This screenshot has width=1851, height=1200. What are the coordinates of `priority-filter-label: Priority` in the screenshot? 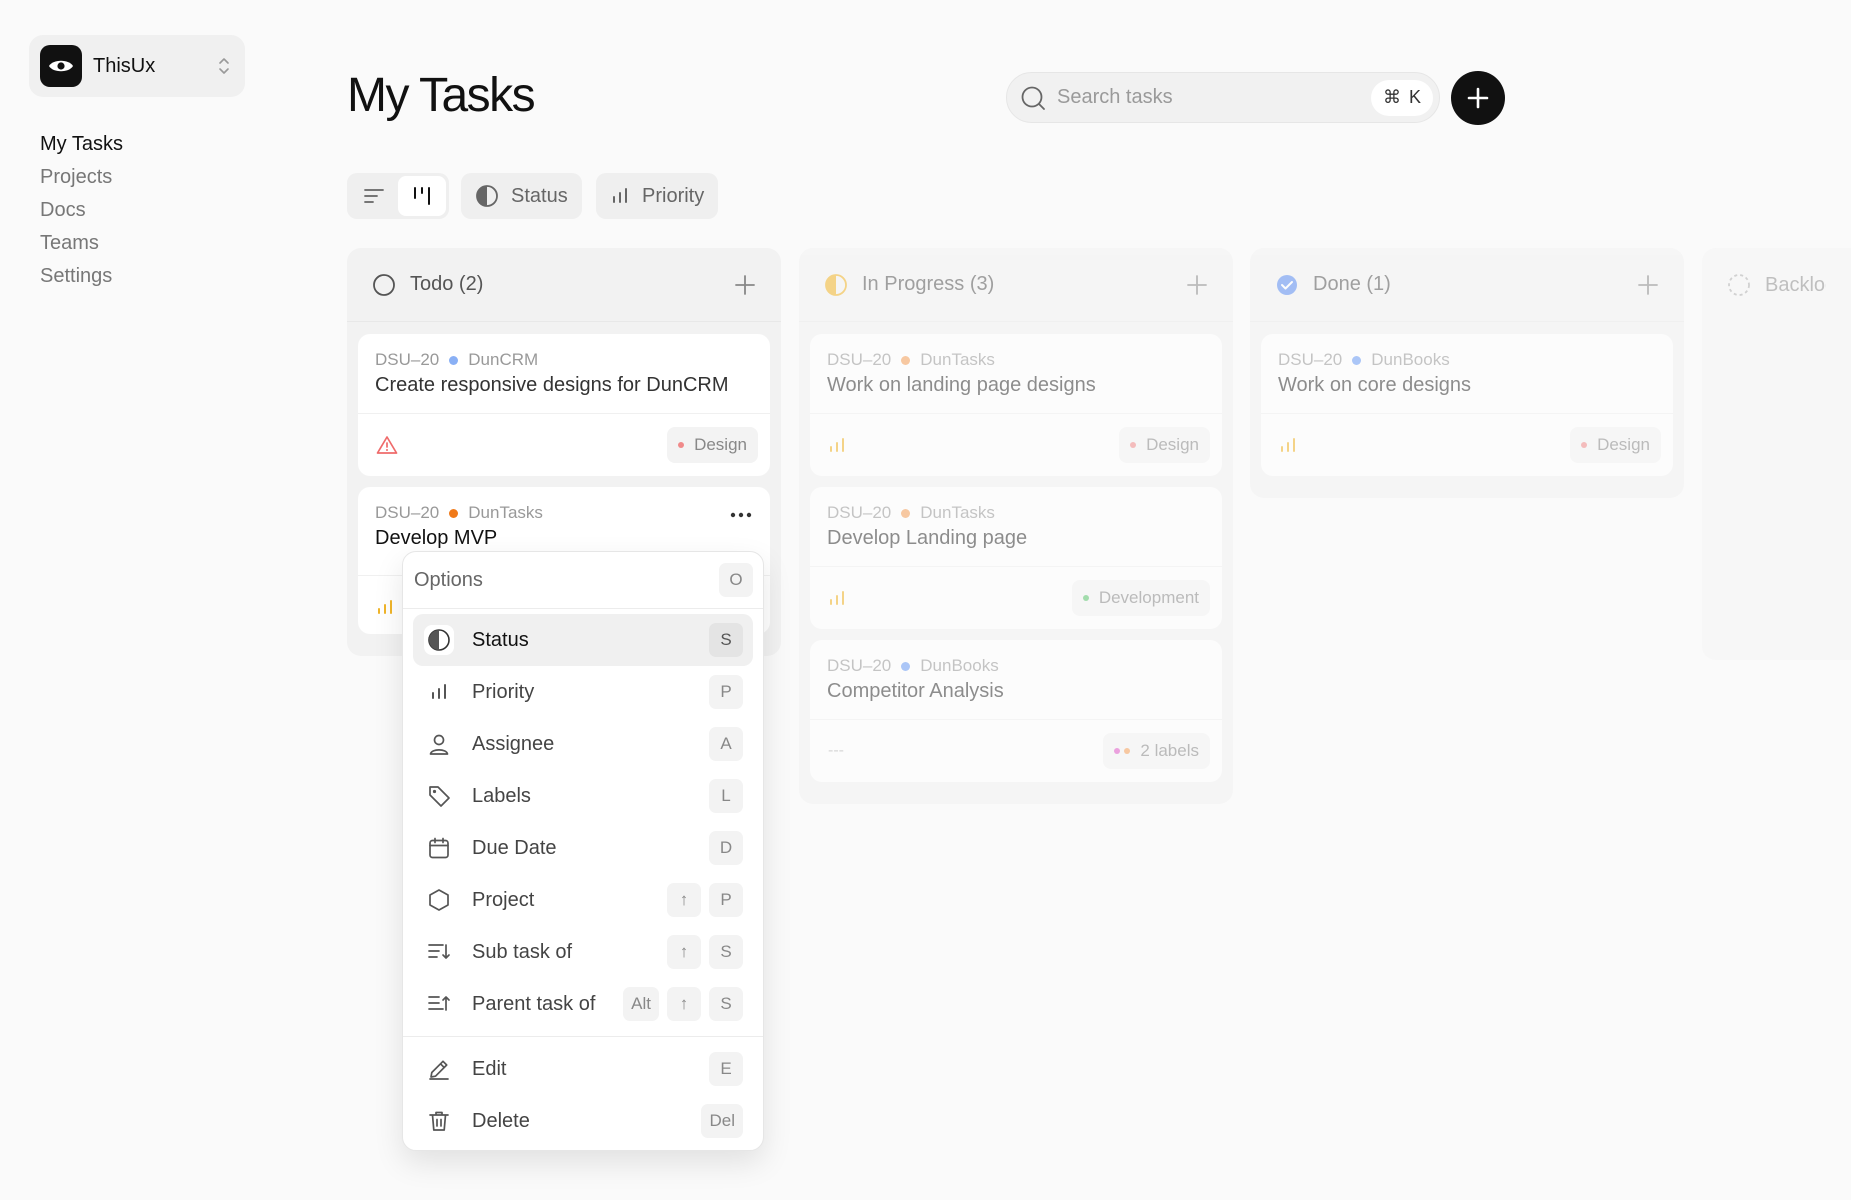 It's located at (673, 195).